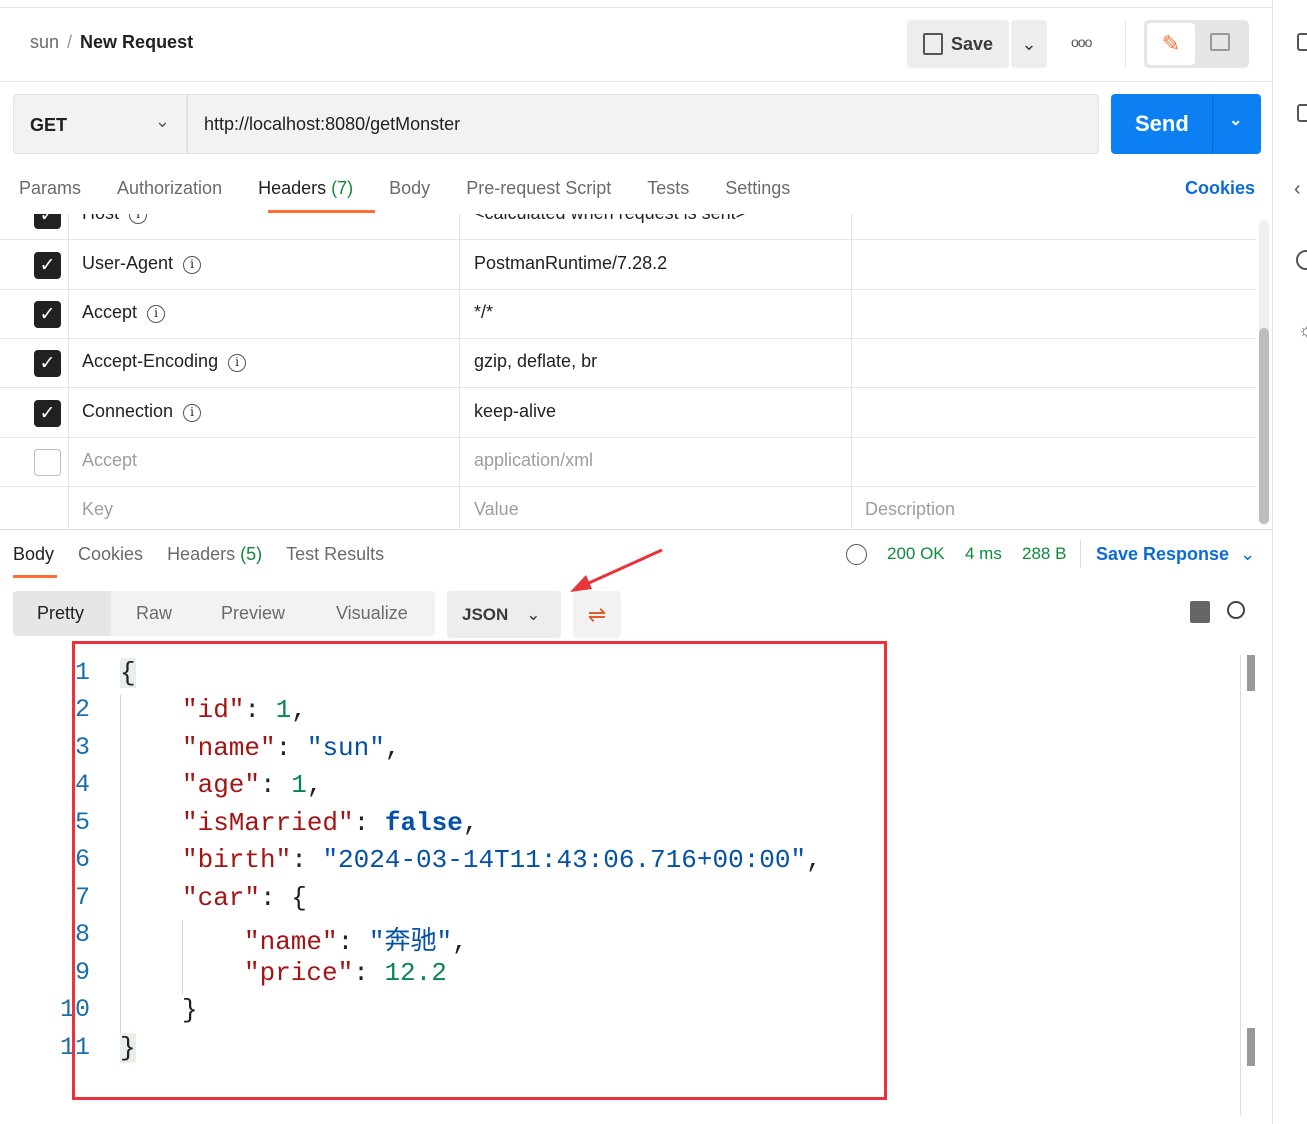 This screenshot has width=1307, height=1124. What do you see at coordinates (1200, 612) in the screenshot?
I see `copy-icon` at bounding box center [1200, 612].